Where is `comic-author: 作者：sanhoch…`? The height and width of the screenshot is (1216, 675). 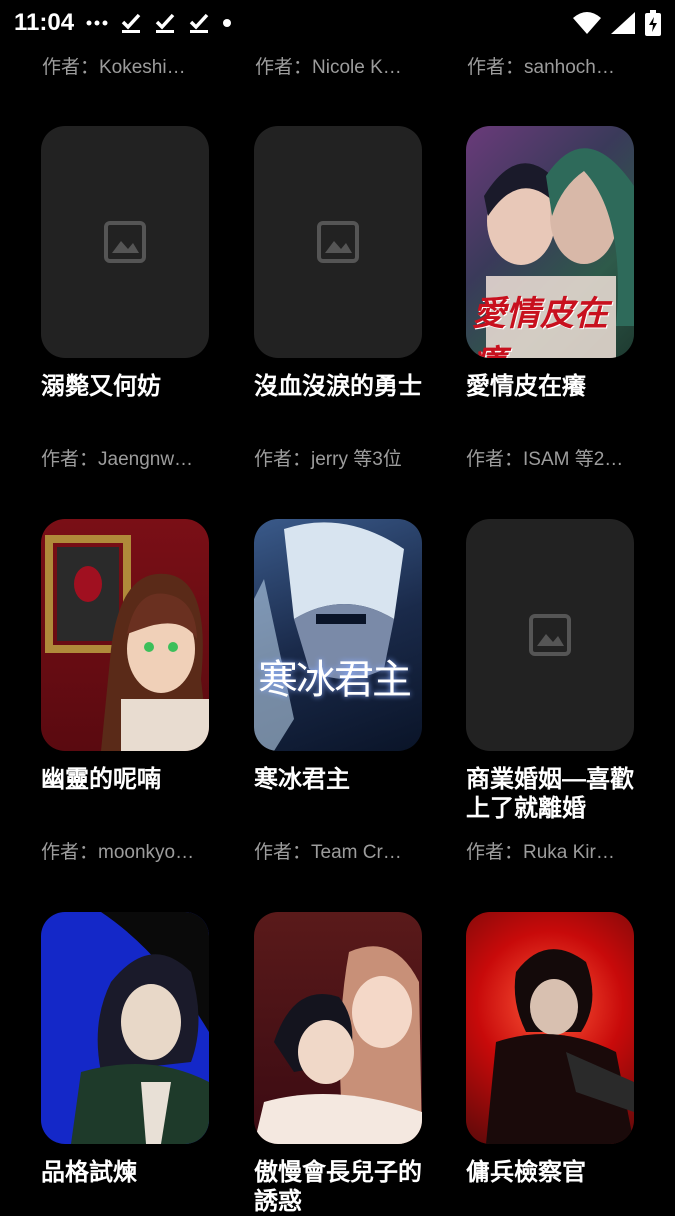
comic-author: 作者：sanhoch… is located at coordinates (541, 67).